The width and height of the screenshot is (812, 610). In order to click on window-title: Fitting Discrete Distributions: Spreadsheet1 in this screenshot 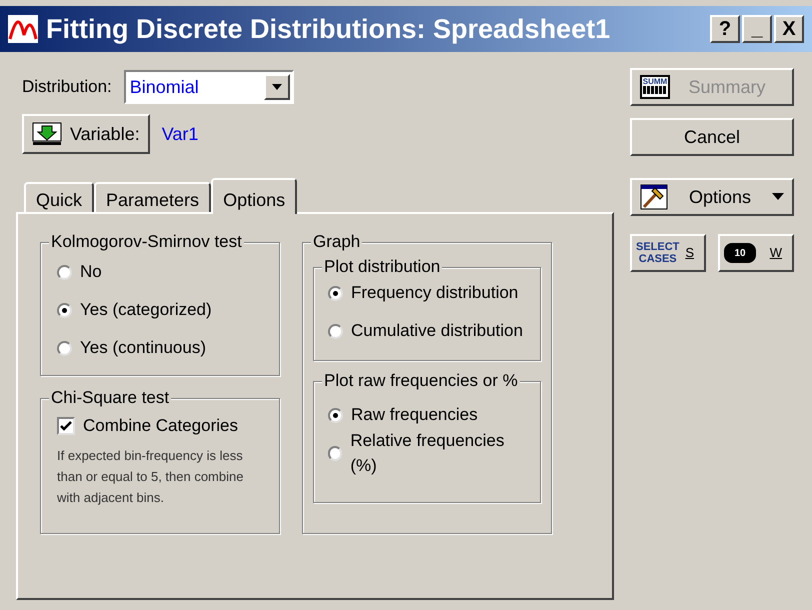, I will do `click(329, 29)`.